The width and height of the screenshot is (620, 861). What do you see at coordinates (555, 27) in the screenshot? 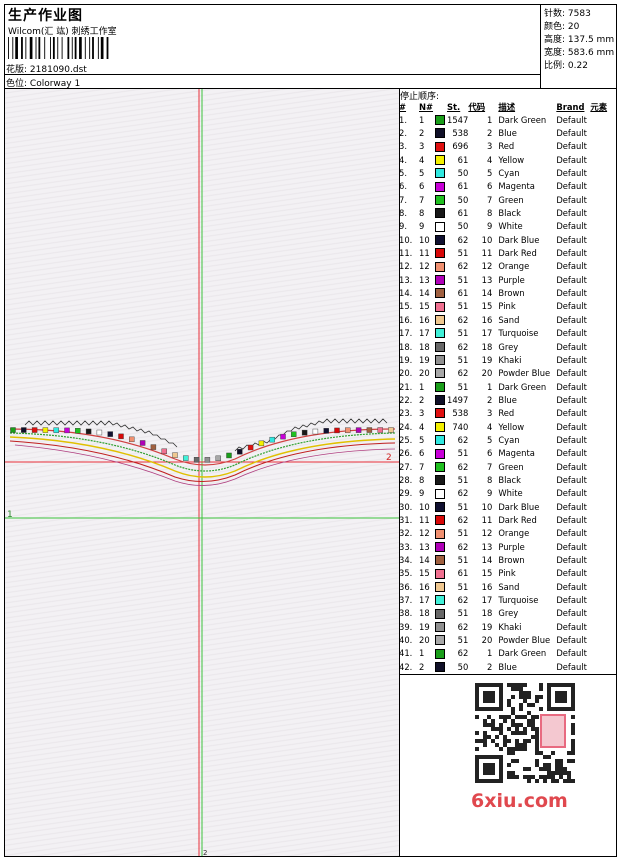
I see `stat-label: 颜色:` at bounding box center [555, 27].